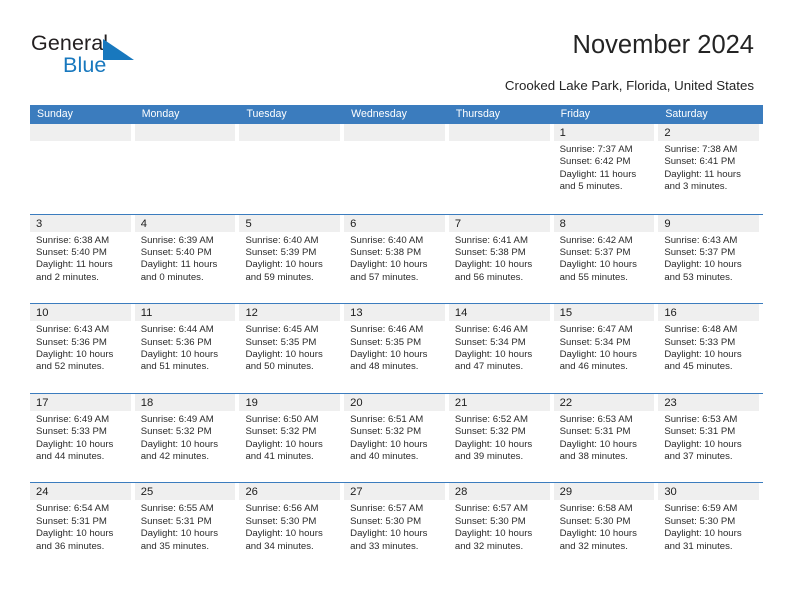 This screenshot has width=792, height=612. What do you see at coordinates (701, 509) in the screenshot?
I see `day-detail-line: Sunrise: 6:59 AM` at bounding box center [701, 509].